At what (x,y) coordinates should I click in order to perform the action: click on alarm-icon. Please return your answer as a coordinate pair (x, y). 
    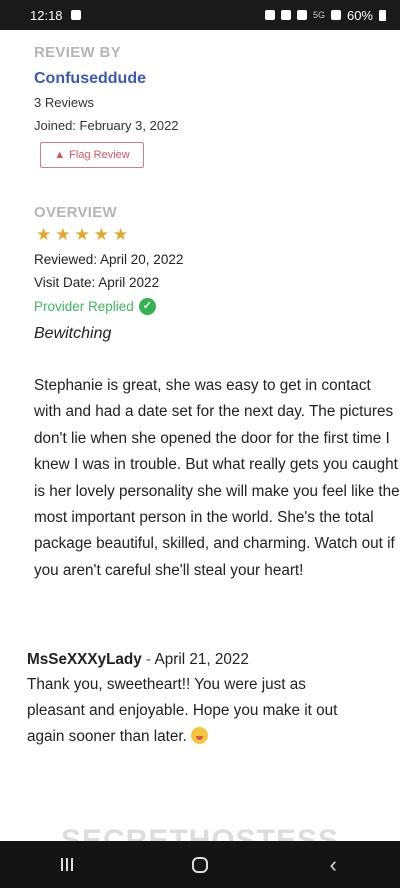
    Looking at the image, I should click on (269, 15).